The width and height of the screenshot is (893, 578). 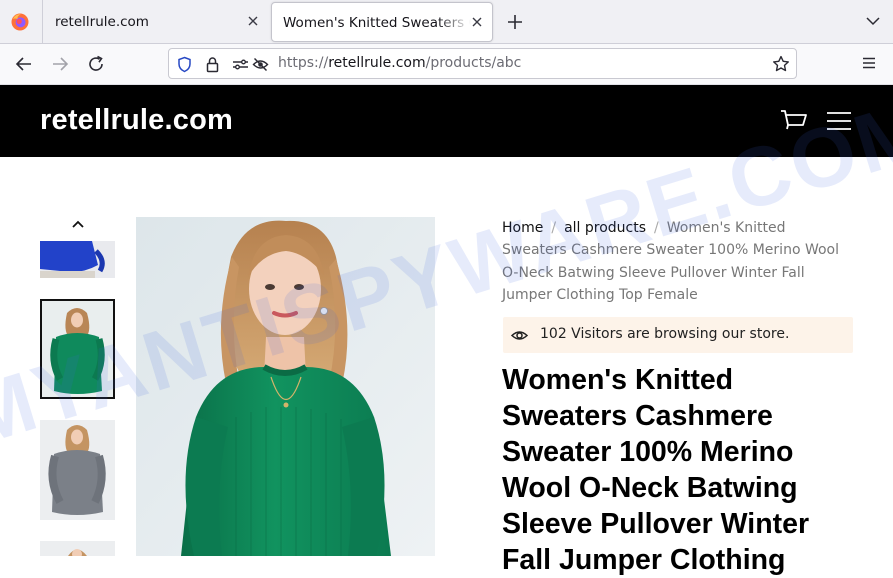 What do you see at coordinates (519, 335) in the screenshot?
I see `eye-icon` at bounding box center [519, 335].